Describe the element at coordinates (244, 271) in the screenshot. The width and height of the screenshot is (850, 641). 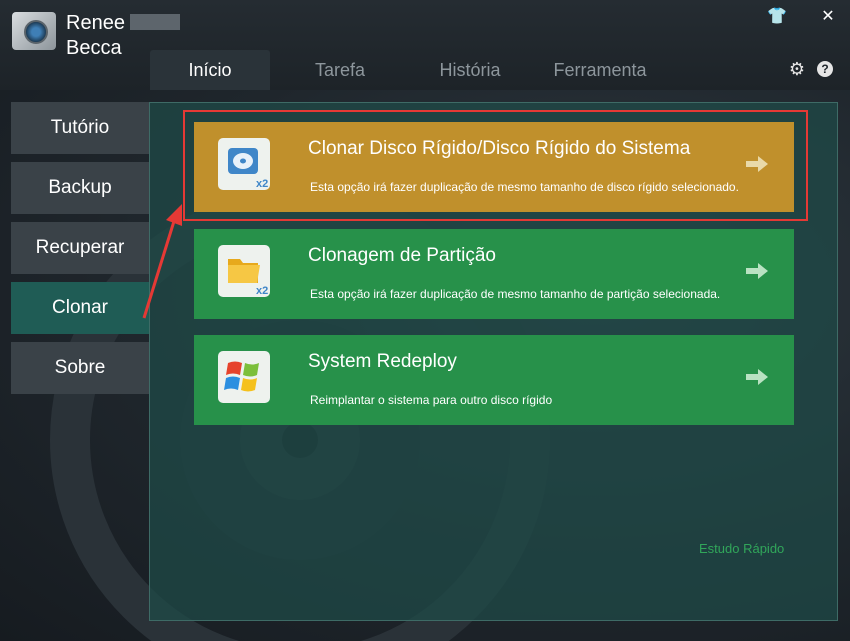
I see `partition-clone-icon: x2` at that location.